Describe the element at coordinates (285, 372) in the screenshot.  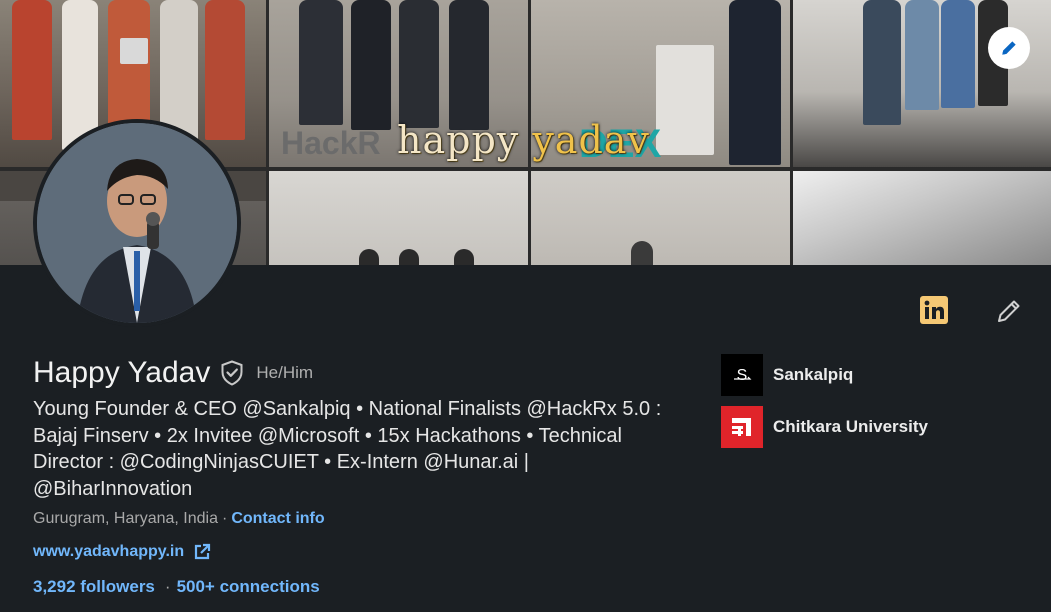
I see `pronouns: He/Him` at that location.